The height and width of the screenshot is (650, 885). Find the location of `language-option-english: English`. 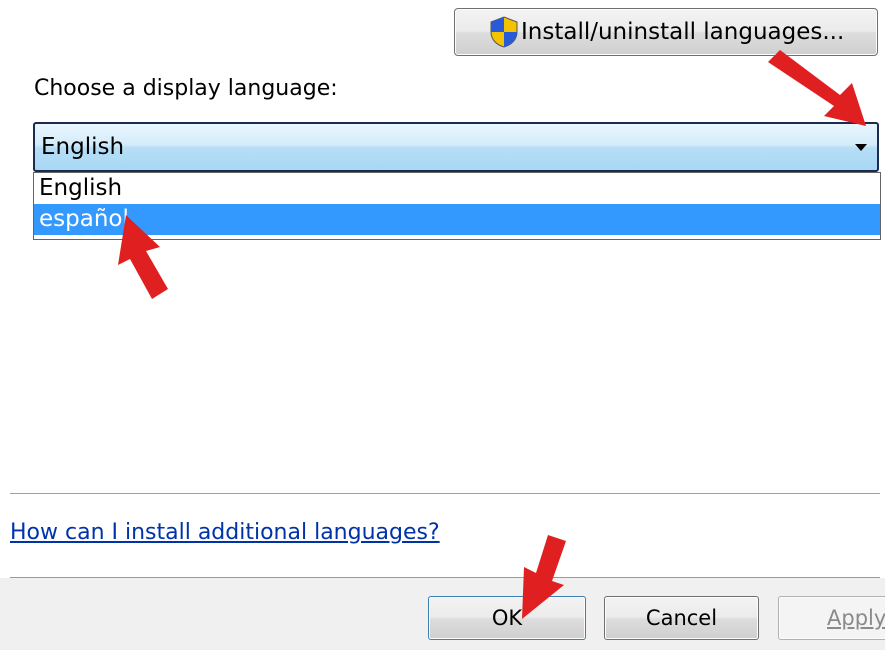

language-option-english: English is located at coordinates (457, 188).